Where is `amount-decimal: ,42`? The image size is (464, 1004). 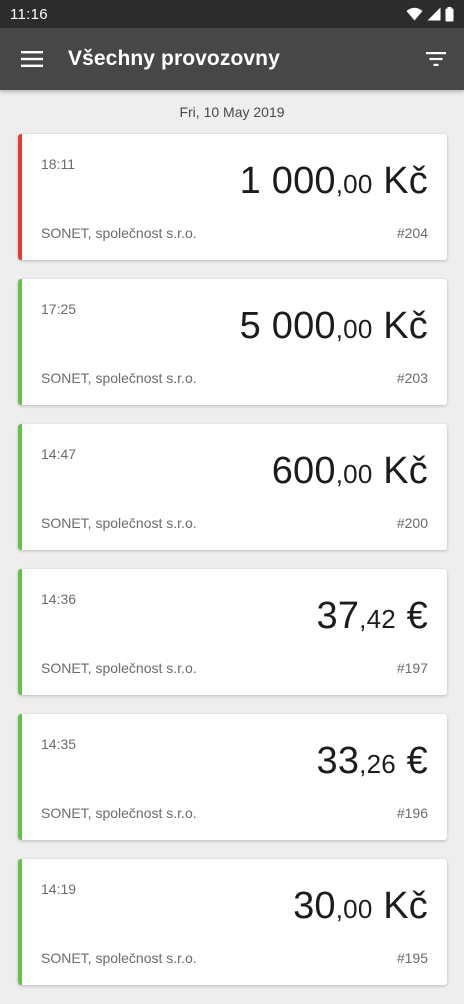
amount-decimal: ,42 is located at coordinates (377, 619).